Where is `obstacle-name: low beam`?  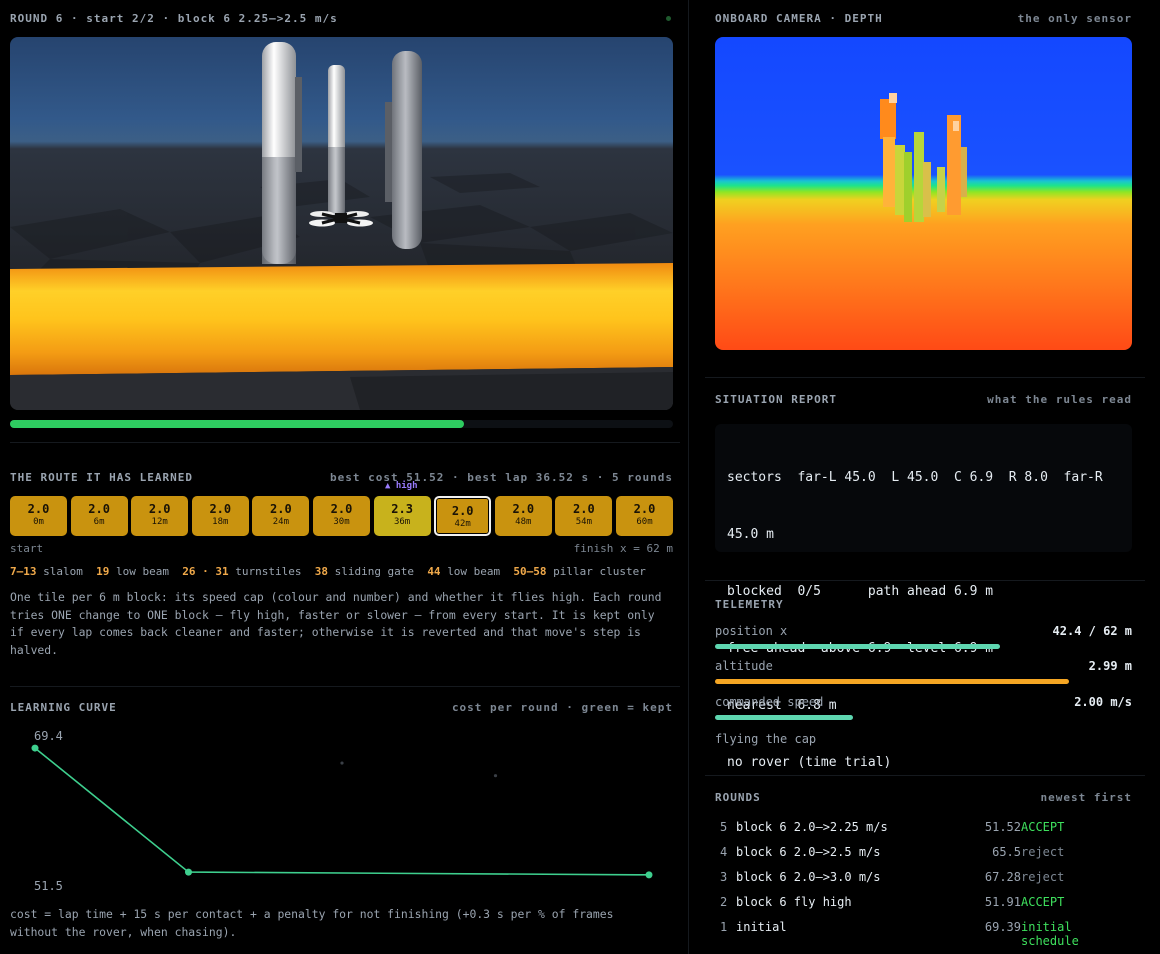
obstacle-name: low beam is located at coordinates (474, 571).